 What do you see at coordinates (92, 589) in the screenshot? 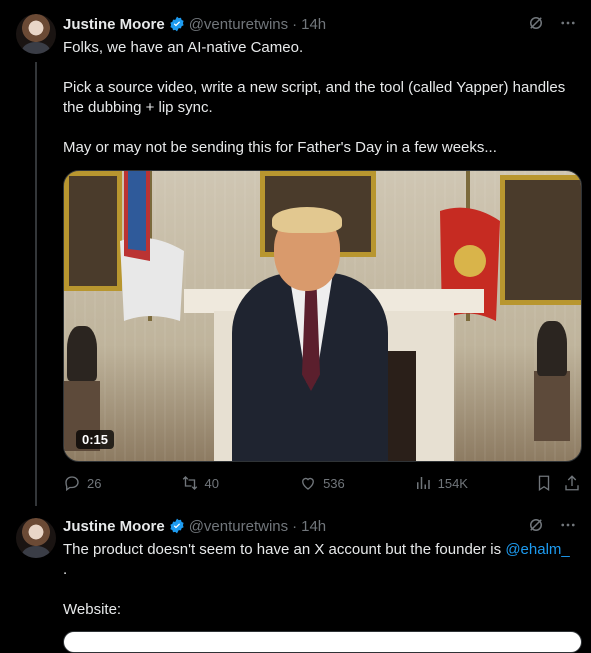
I see `tweet-text-part: . Website:` at bounding box center [92, 589].